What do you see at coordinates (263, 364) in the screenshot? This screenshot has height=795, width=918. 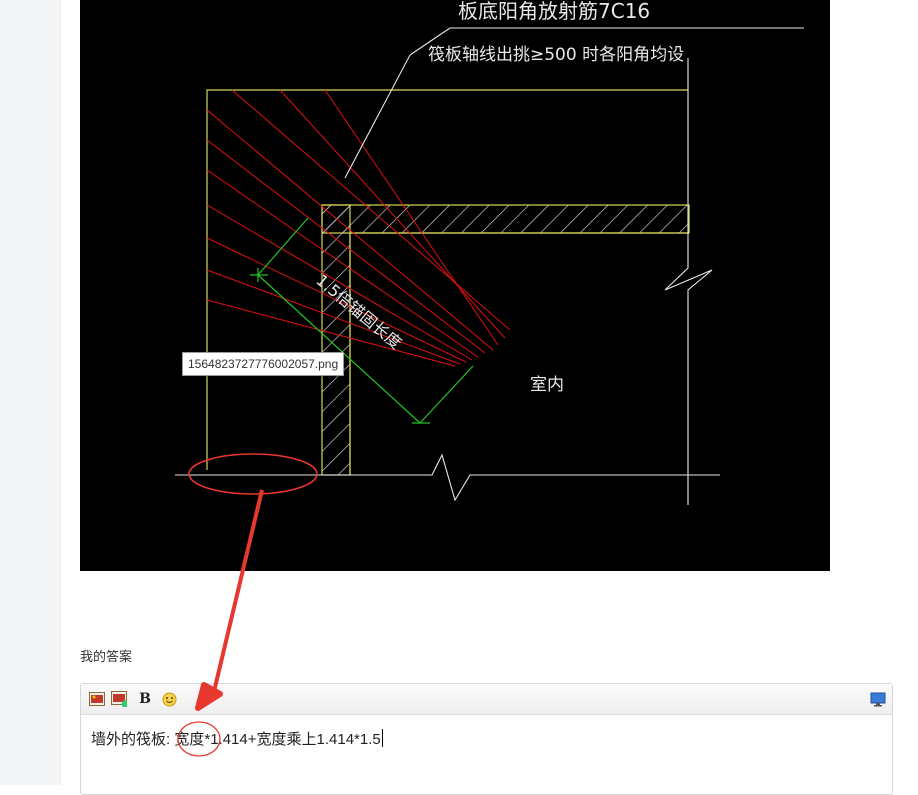 I see `filename-tooltip: 1564823727776002057.png` at bounding box center [263, 364].